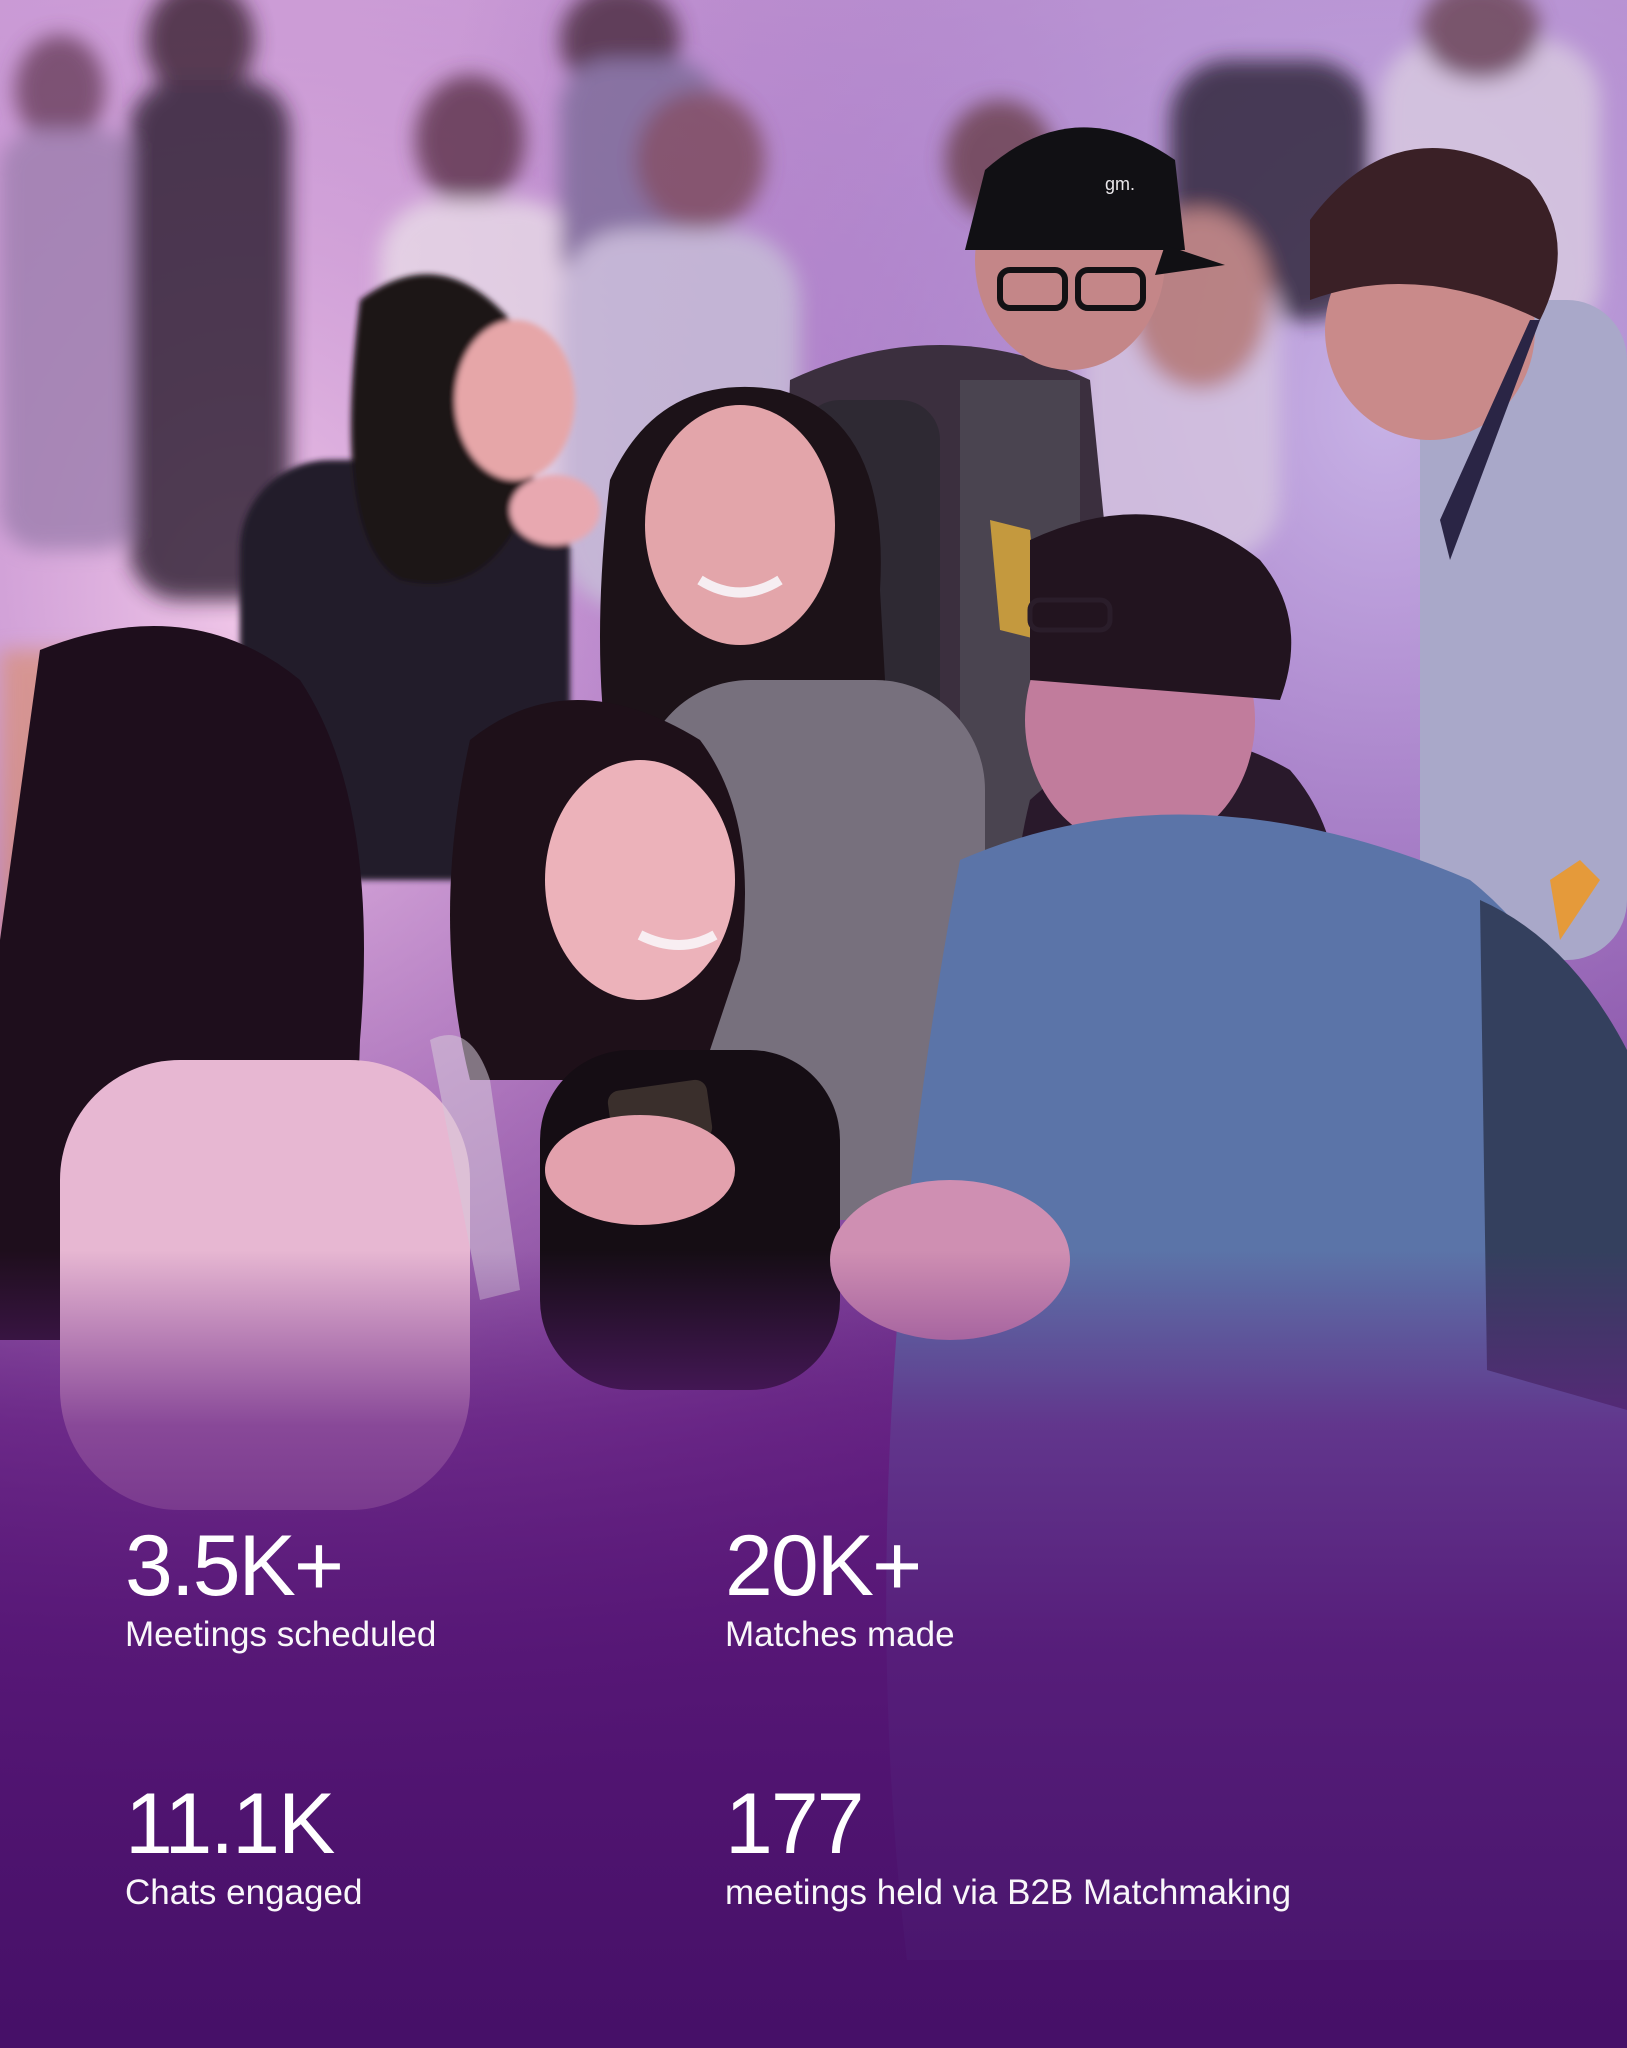 This screenshot has width=1627, height=2048. What do you see at coordinates (1008, 1892) in the screenshot?
I see `stat-label: meetings held via B2B Matchmaking` at bounding box center [1008, 1892].